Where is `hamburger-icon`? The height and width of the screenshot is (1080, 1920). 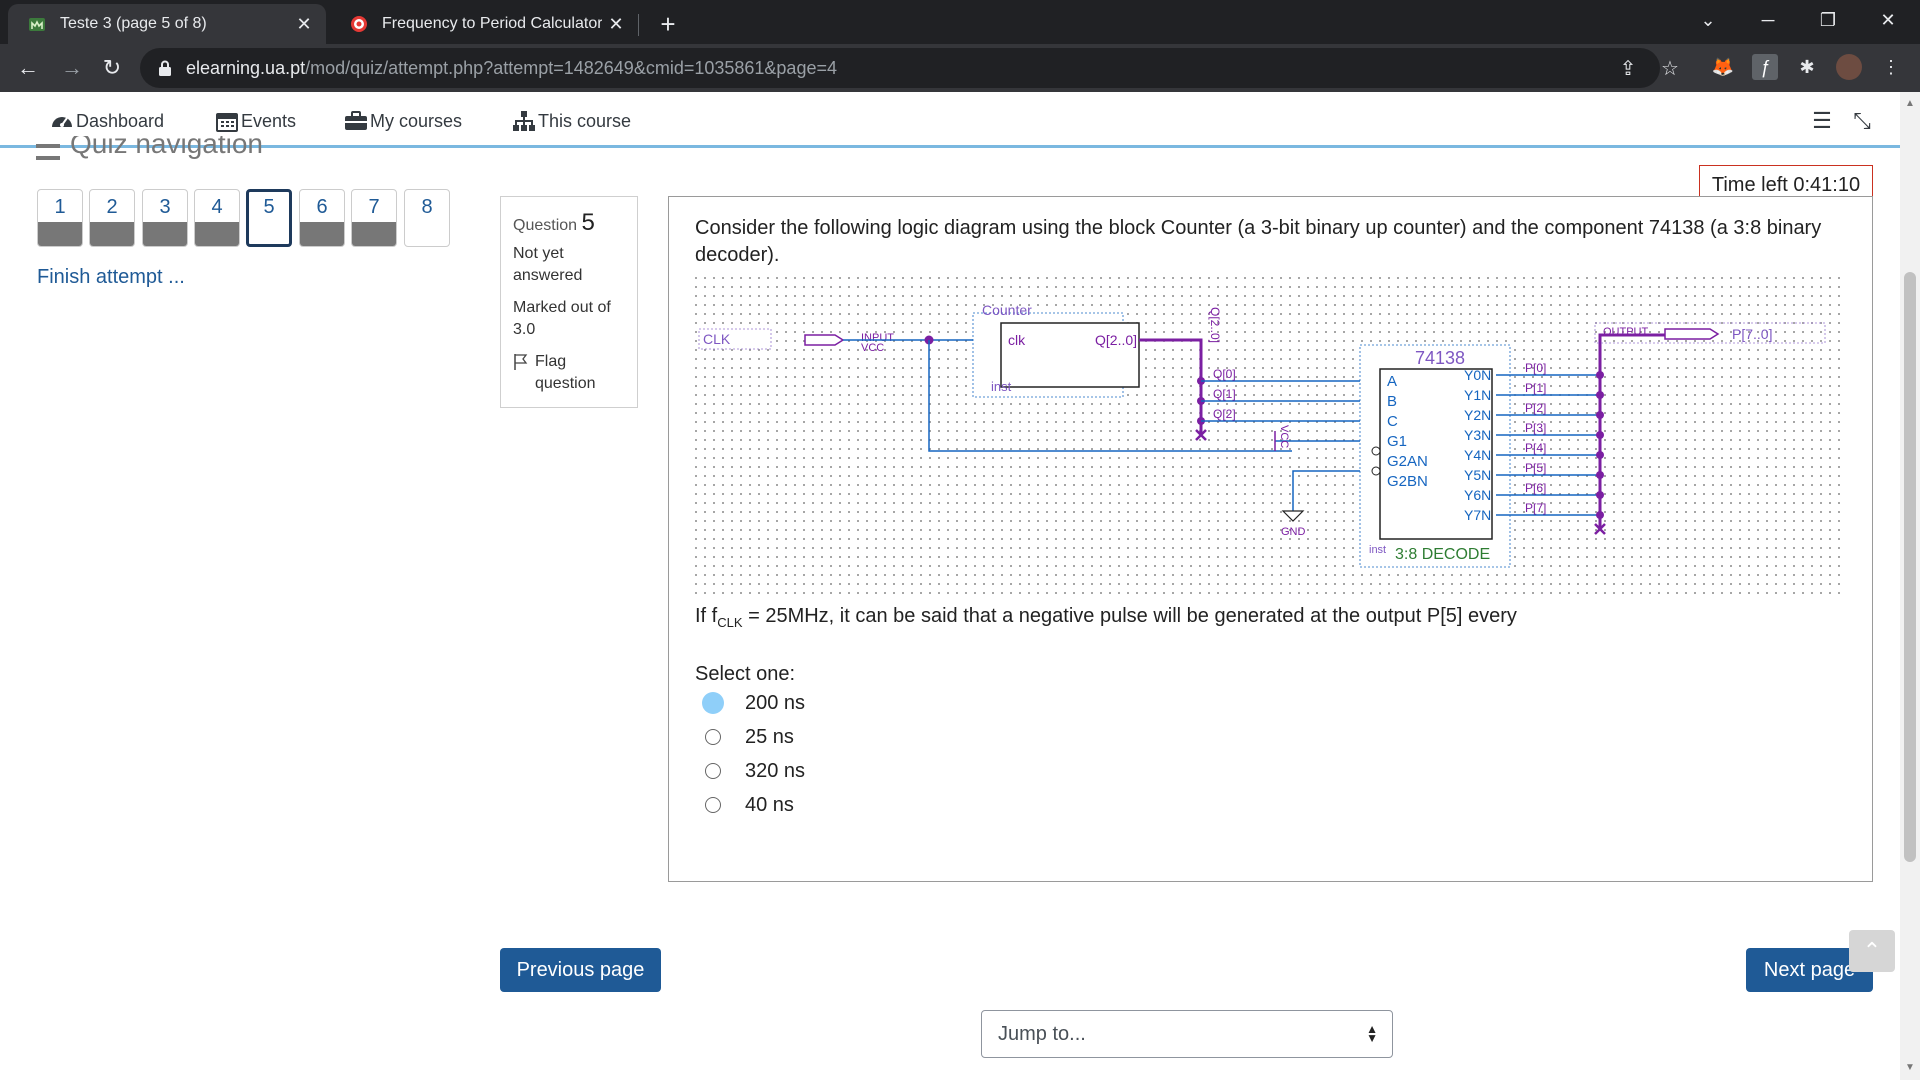
hamburger-icon is located at coordinates (48, 152).